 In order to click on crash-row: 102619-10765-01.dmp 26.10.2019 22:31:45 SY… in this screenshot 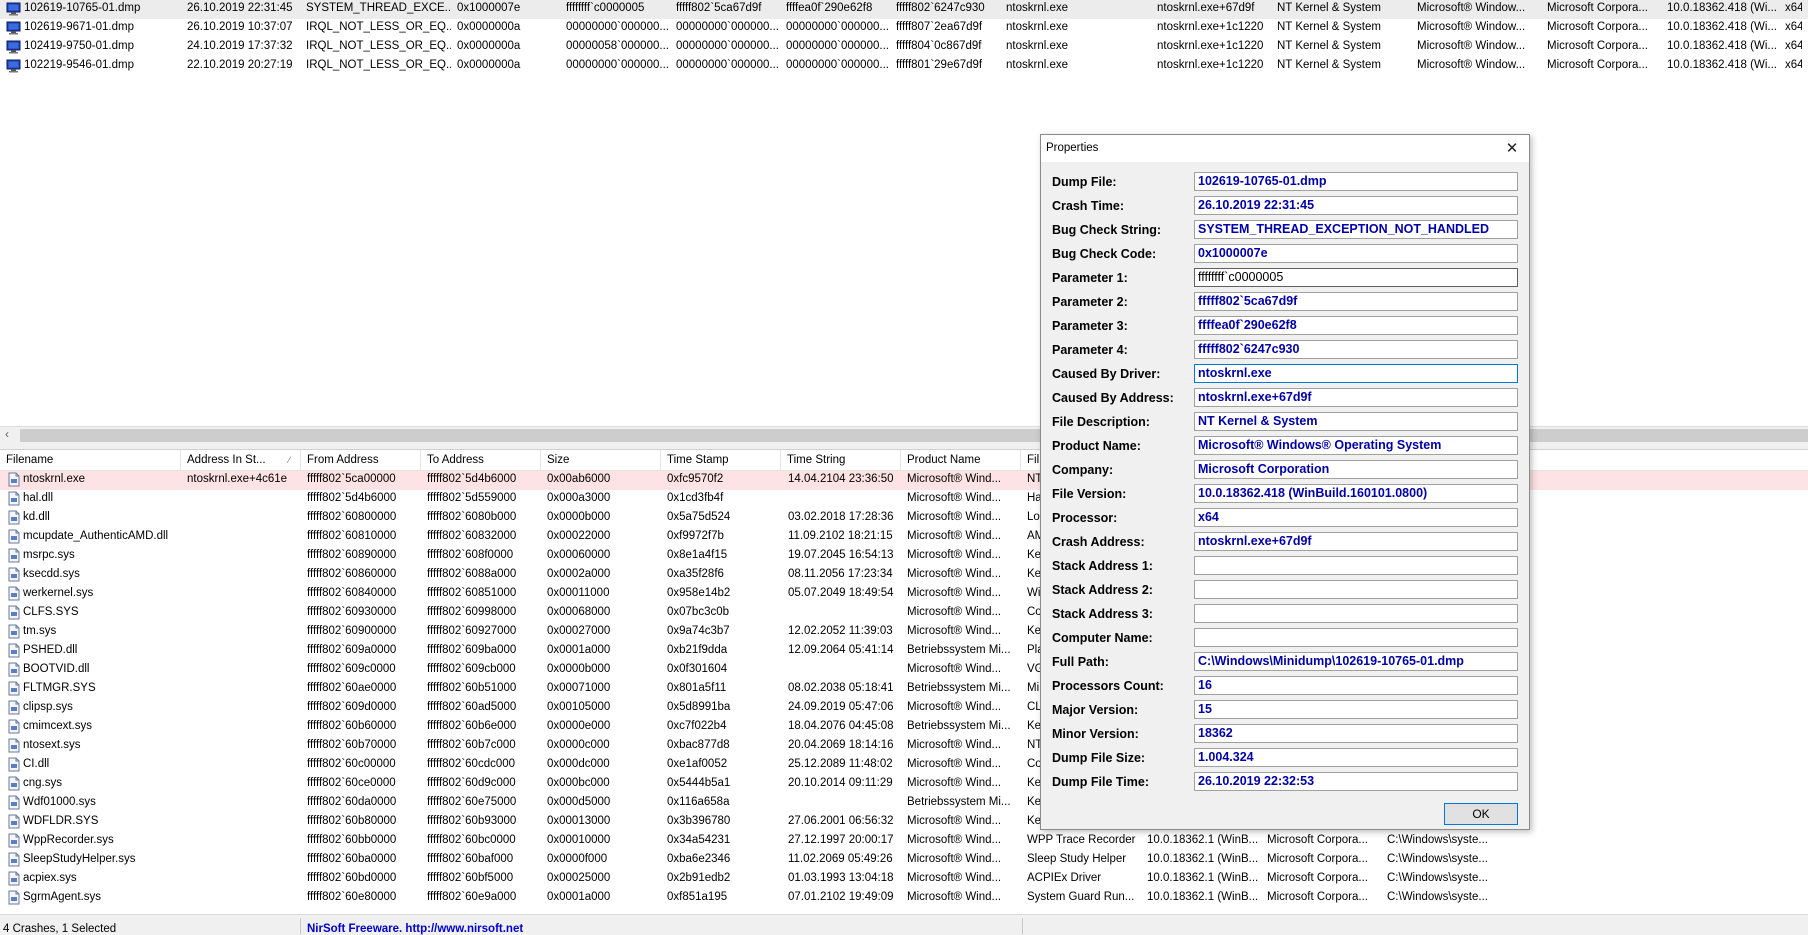, I will do `click(904, 9)`.